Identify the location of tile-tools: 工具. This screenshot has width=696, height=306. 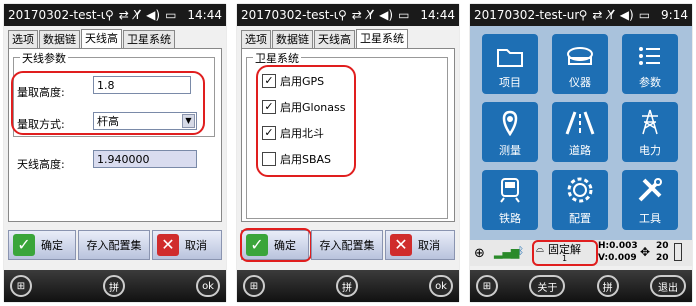
(650, 200).